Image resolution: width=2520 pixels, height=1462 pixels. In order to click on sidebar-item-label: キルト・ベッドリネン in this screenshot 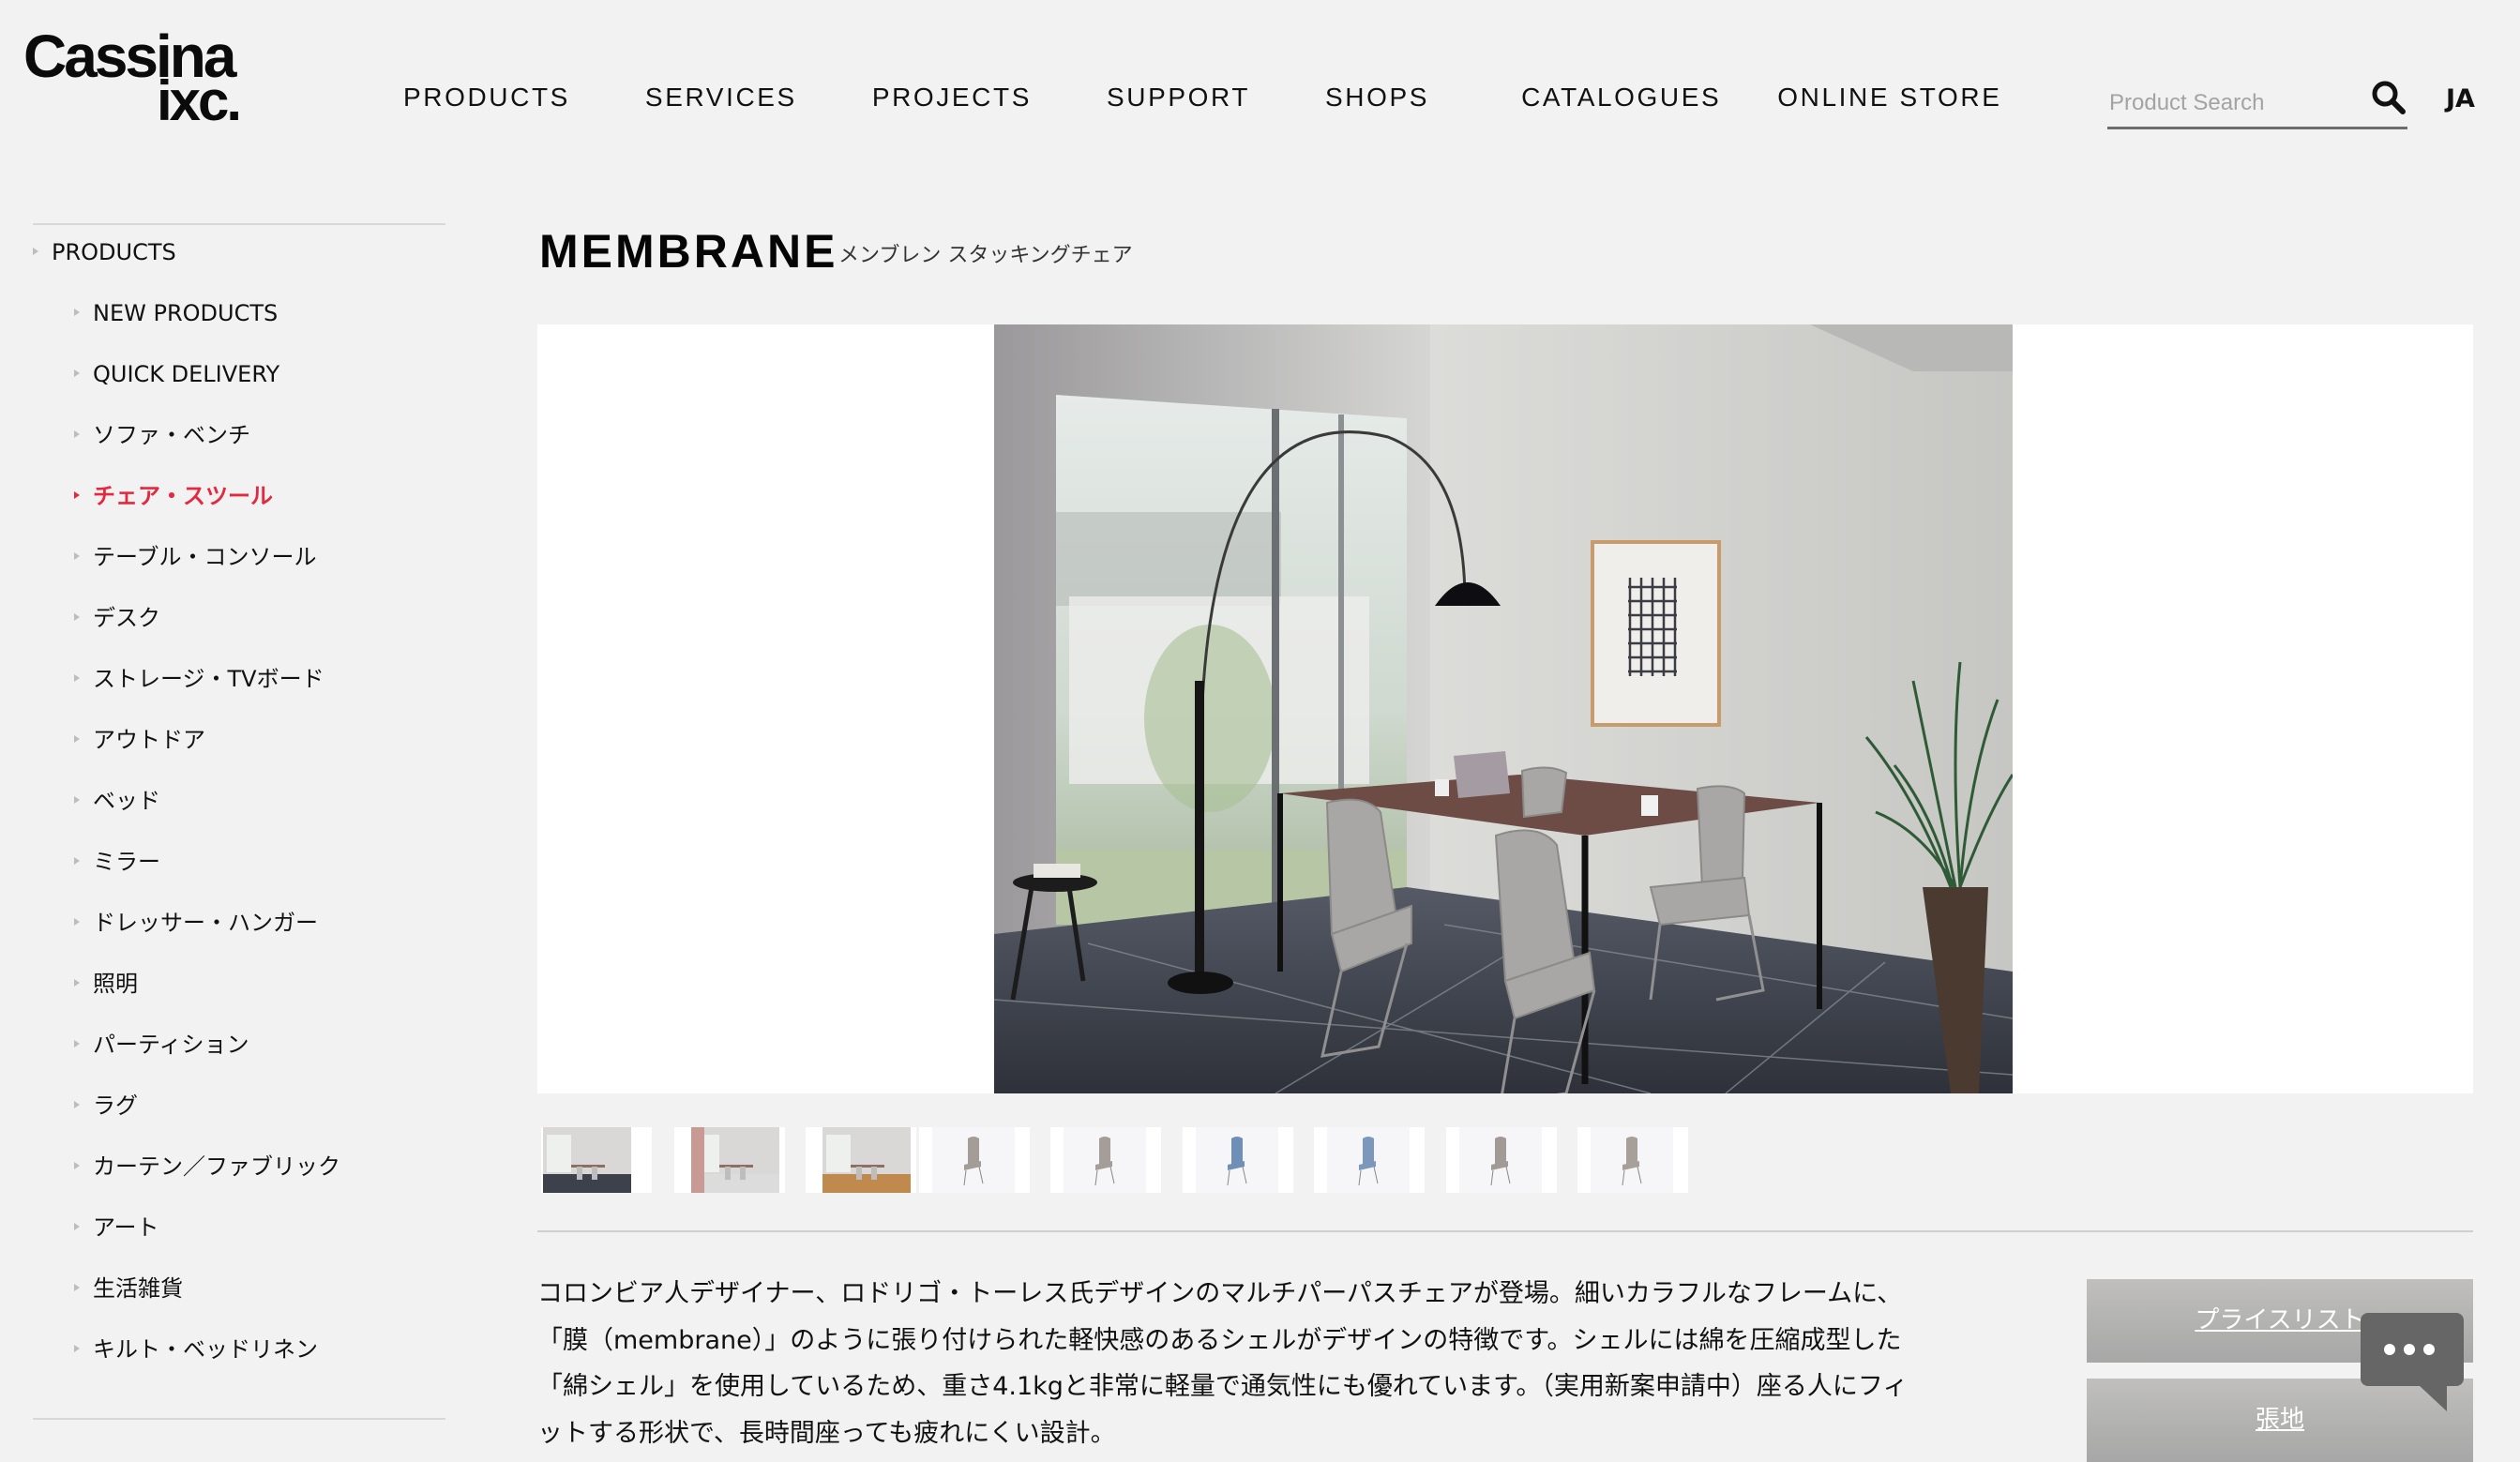, I will do `click(205, 1349)`.